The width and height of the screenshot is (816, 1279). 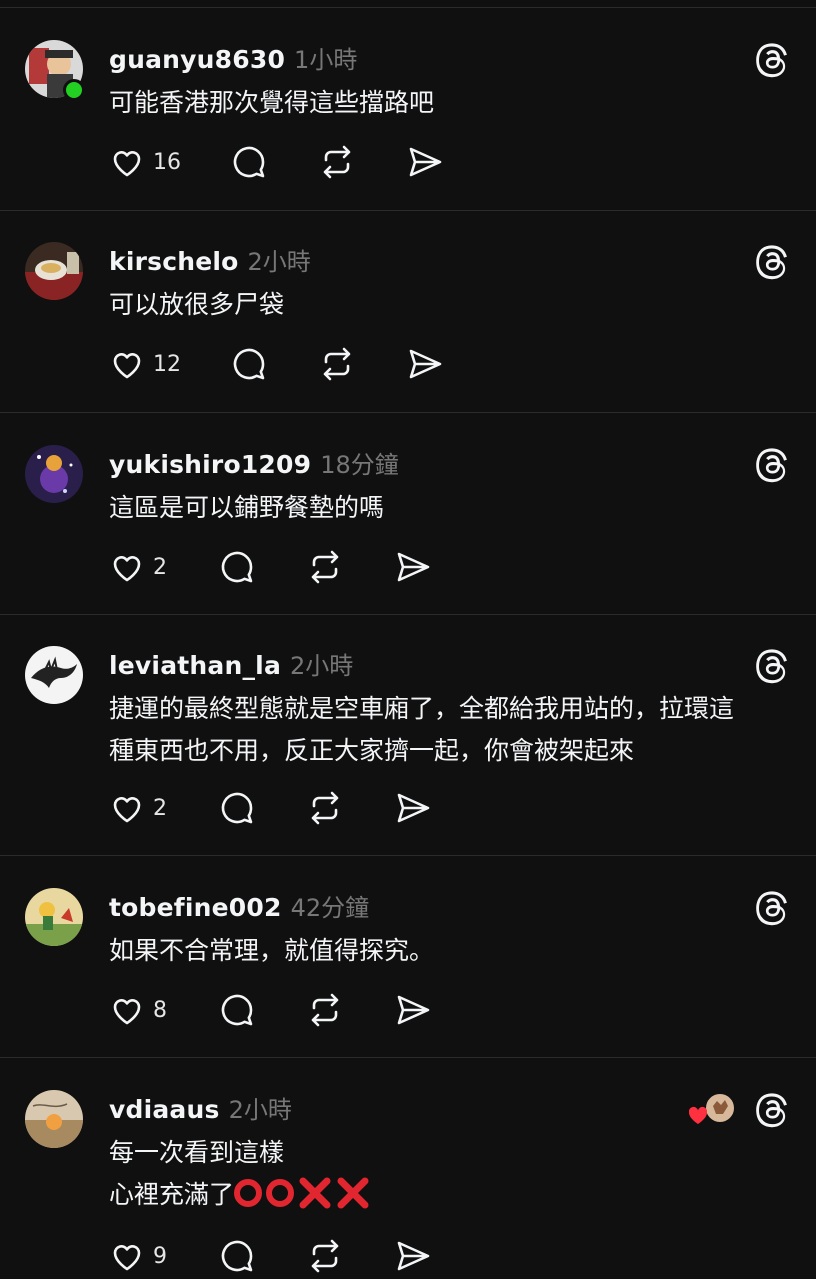 I want to click on like-button: 16, so click(x=145, y=162).